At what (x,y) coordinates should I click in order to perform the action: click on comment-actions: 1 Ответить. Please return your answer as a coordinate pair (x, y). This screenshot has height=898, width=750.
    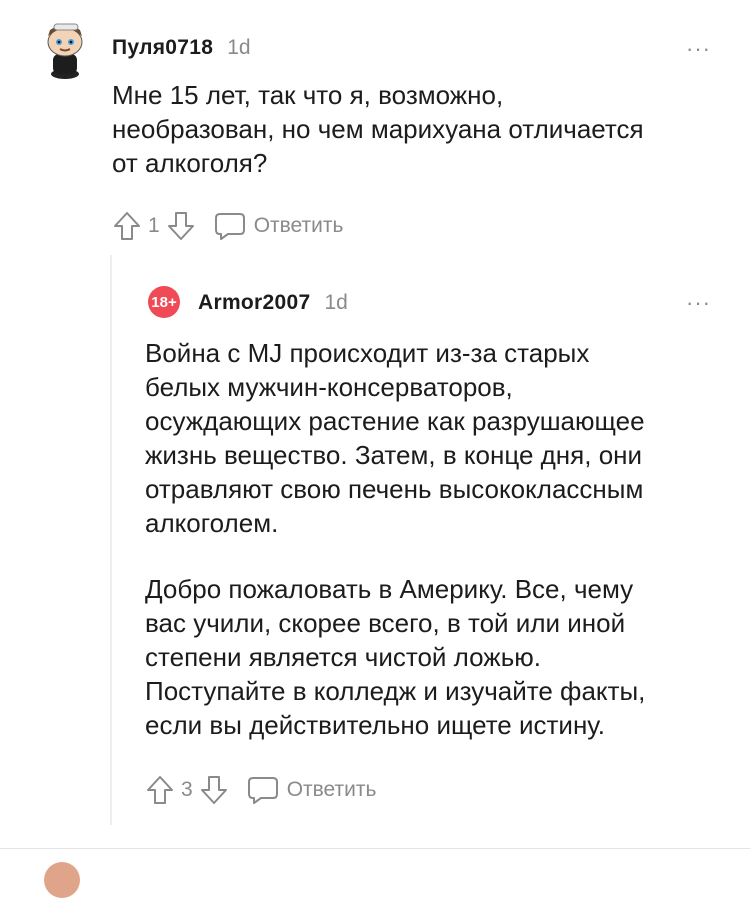
    Looking at the image, I should click on (227, 226).